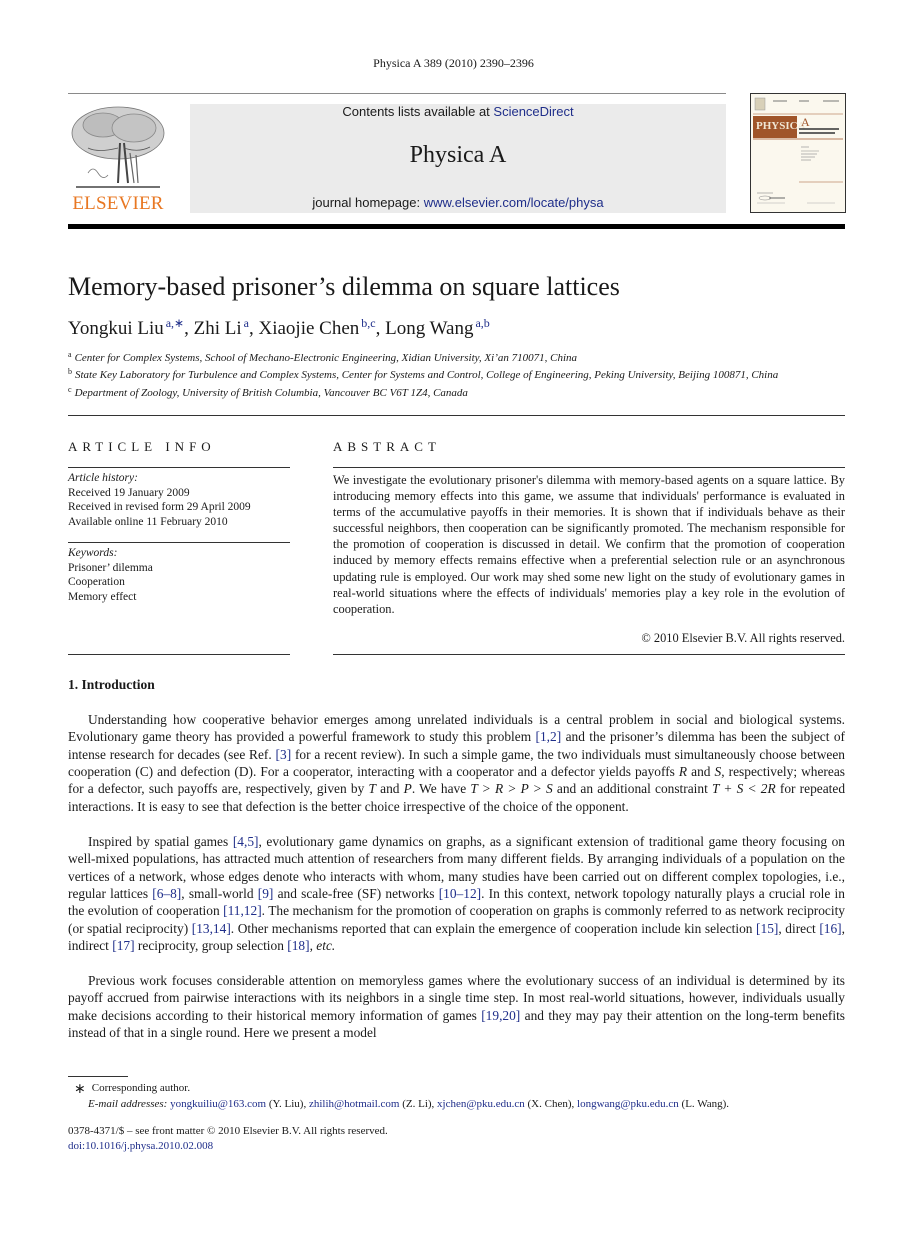 This screenshot has height=1238, width=907. What do you see at coordinates (159, 507) in the screenshot?
I see `history-item: Received in revised form 29 April 2009` at bounding box center [159, 507].